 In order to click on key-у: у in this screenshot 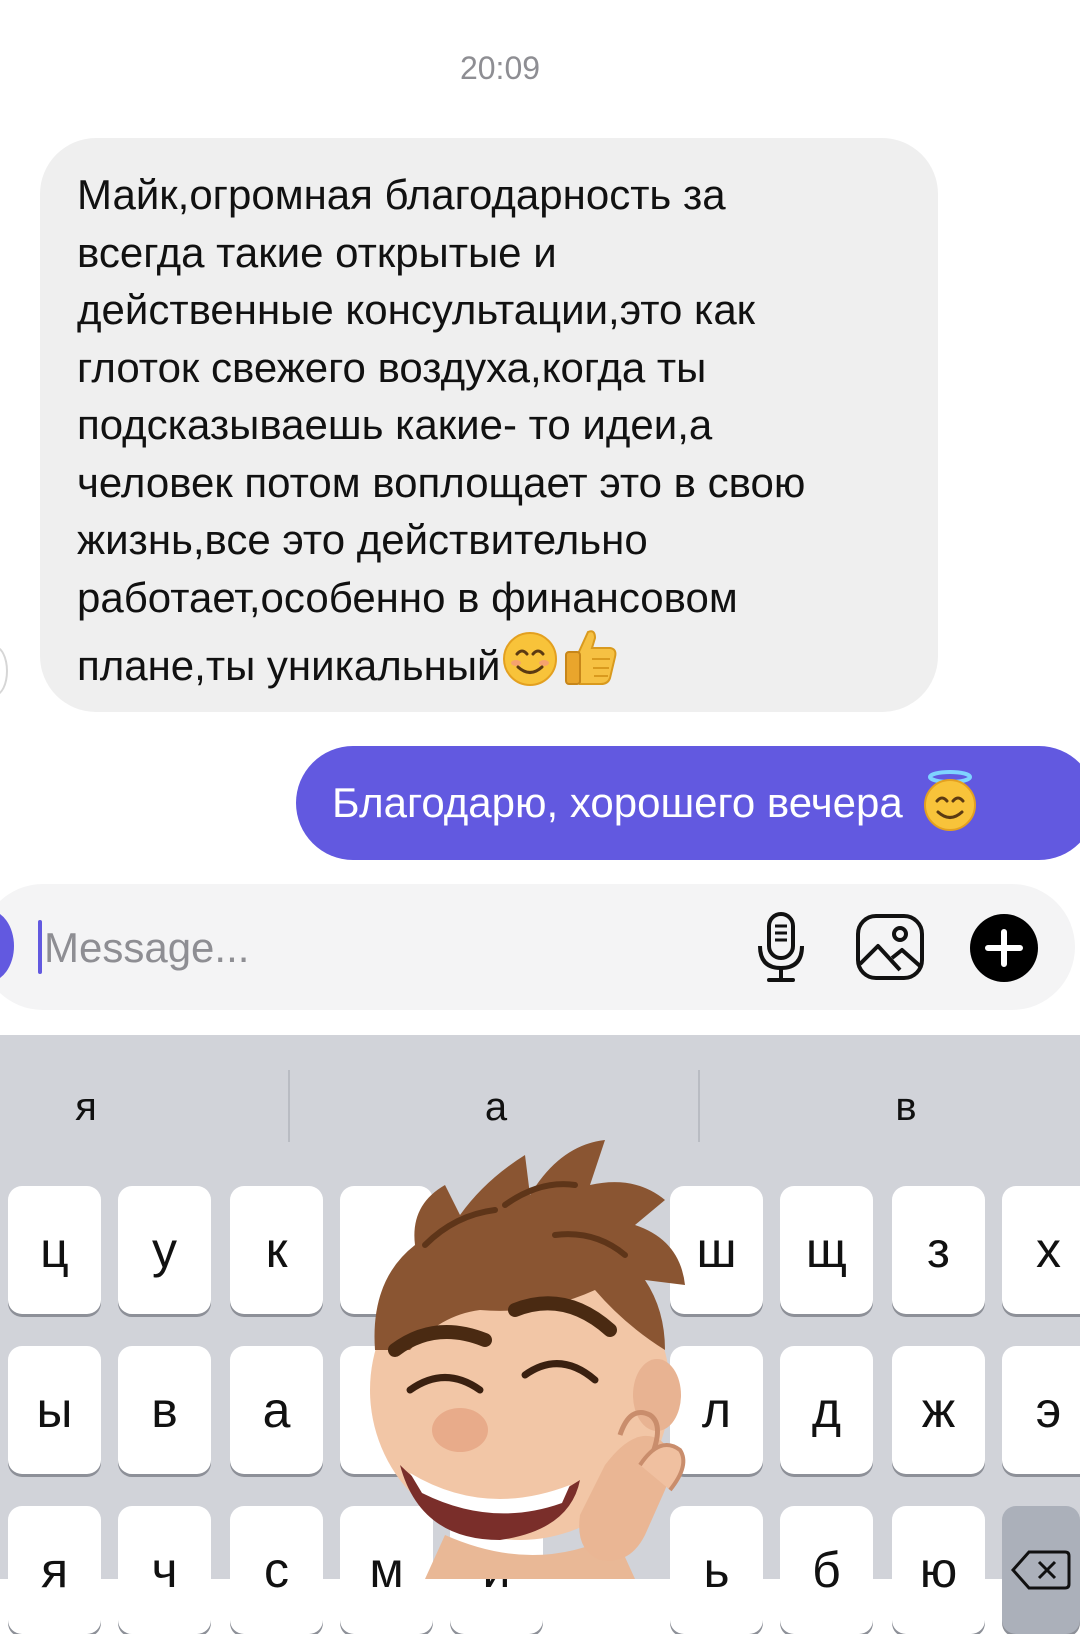, I will do `click(164, 1250)`.